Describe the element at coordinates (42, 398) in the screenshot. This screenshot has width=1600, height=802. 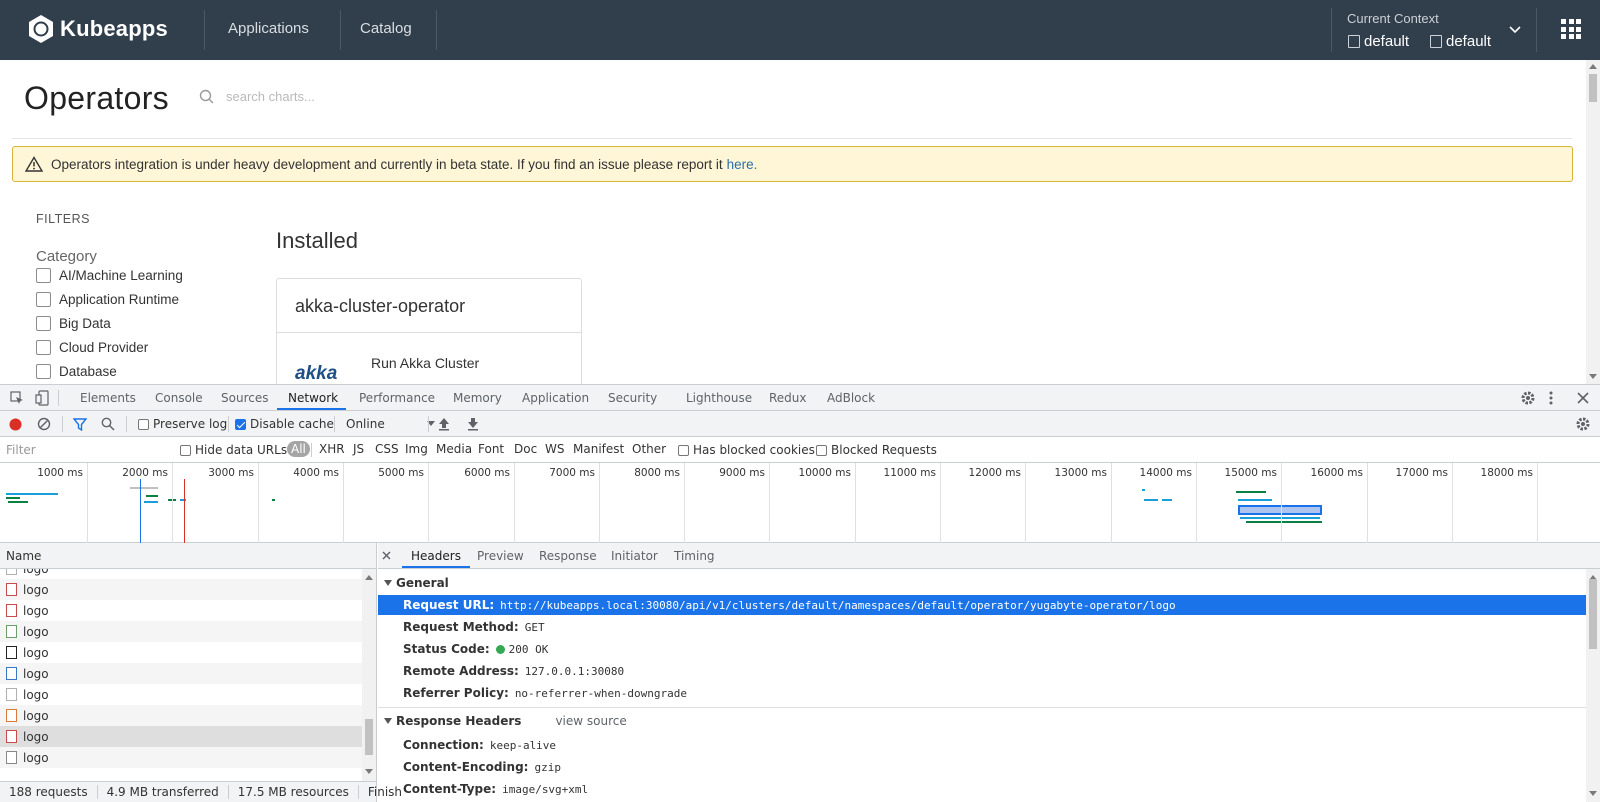
I see `device-toolbar-icon` at that location.